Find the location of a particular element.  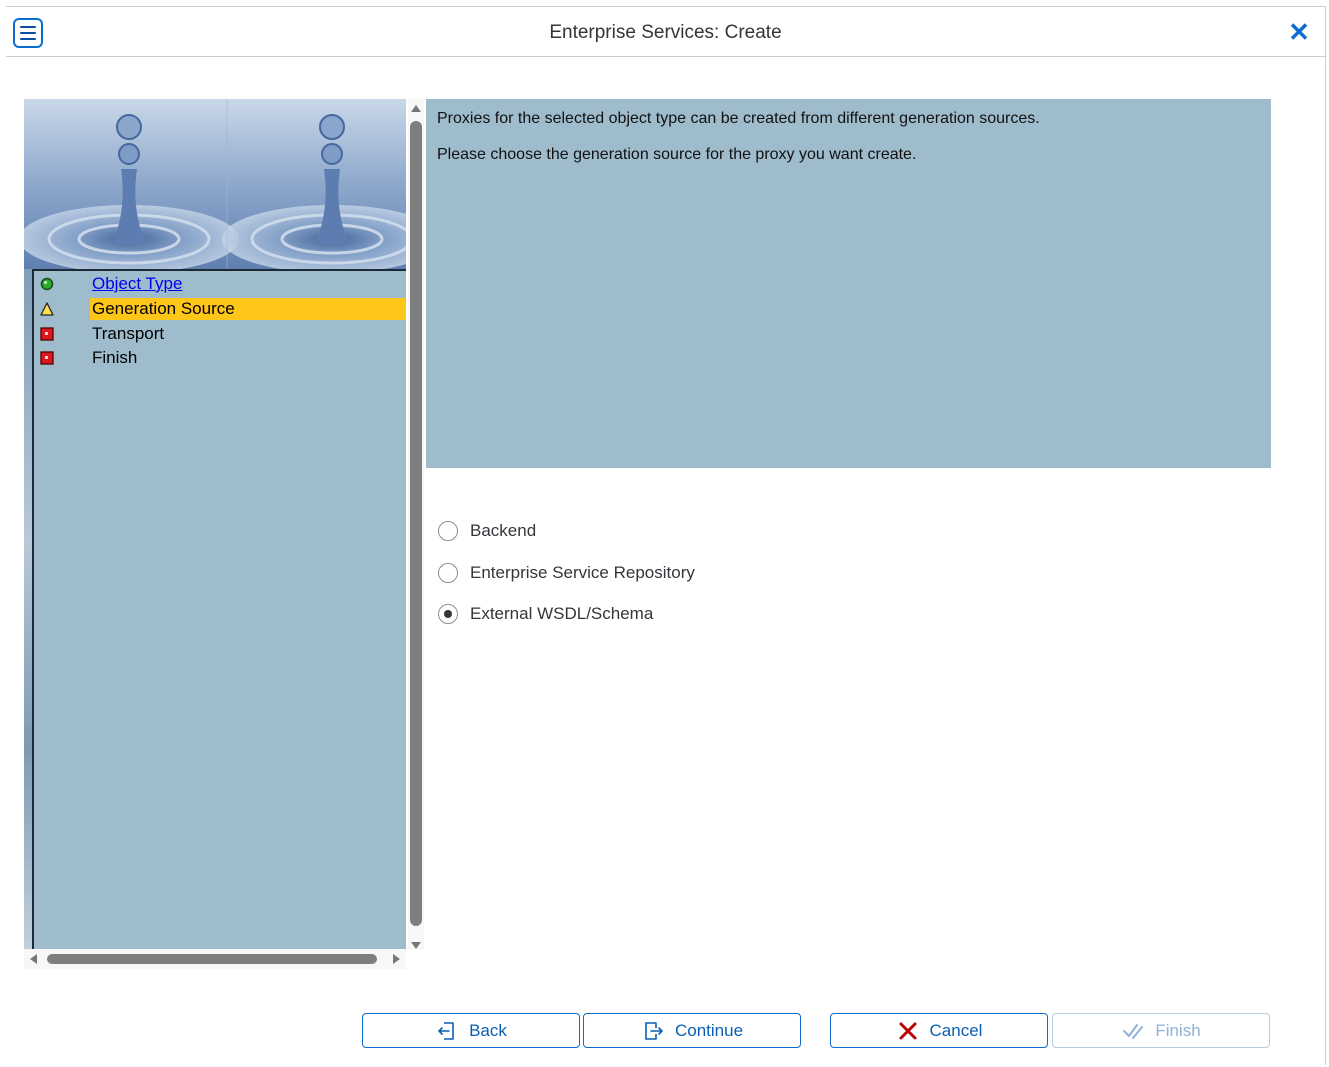

radio-option-external-wsdl-schema: External WSDL/Schema is located at coordinates (545, 614).